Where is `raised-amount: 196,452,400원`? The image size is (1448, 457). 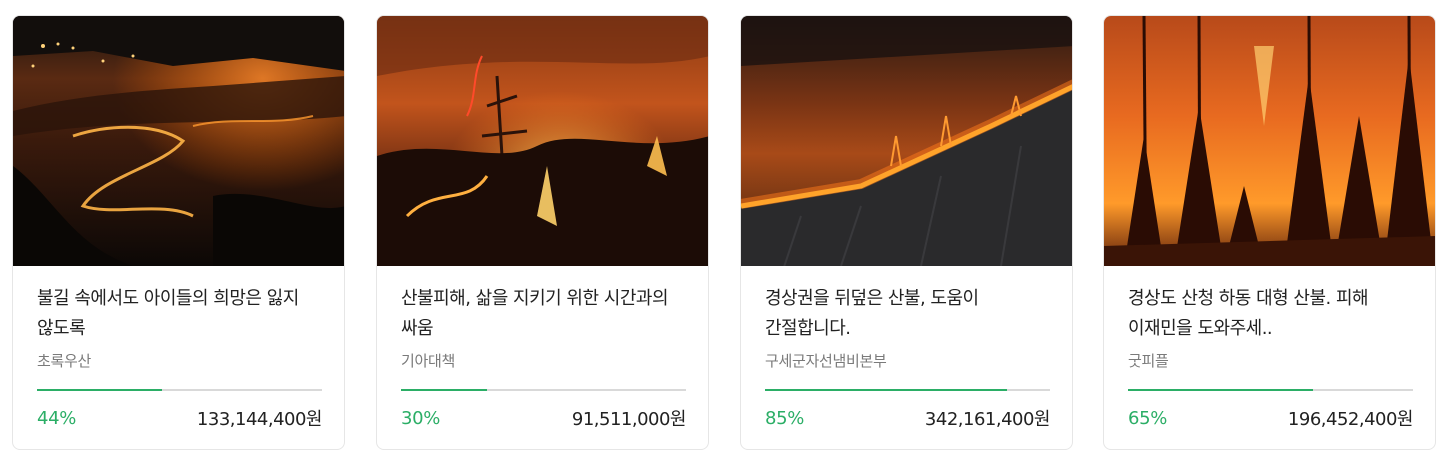
raised-amount: 196,452,400원 is located at coordinates (1350, 419).